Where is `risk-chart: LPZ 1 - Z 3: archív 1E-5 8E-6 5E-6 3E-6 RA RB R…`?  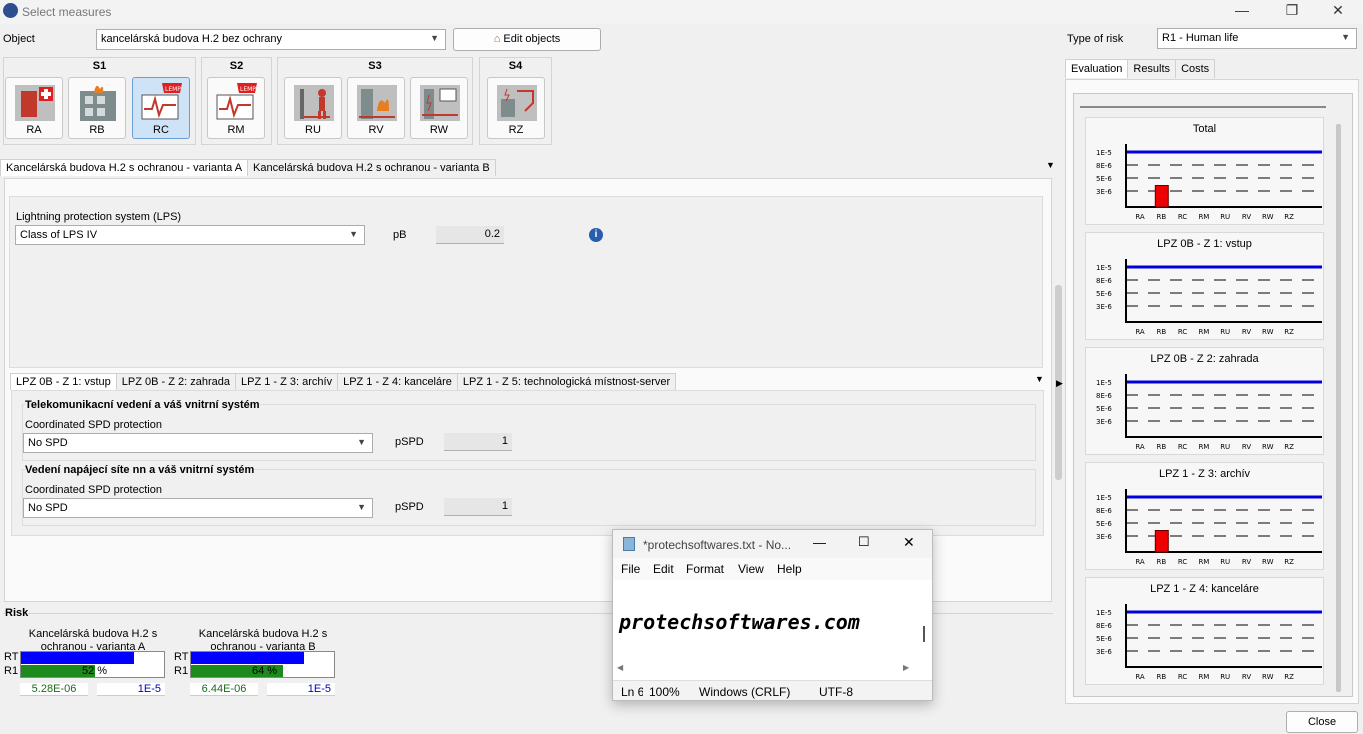 risk-chart: LPZ 1 - Z 3: archív 1E-5 8E-6 5E-6 3E-6 RA RB R… is located at coordinates (1204, 516).